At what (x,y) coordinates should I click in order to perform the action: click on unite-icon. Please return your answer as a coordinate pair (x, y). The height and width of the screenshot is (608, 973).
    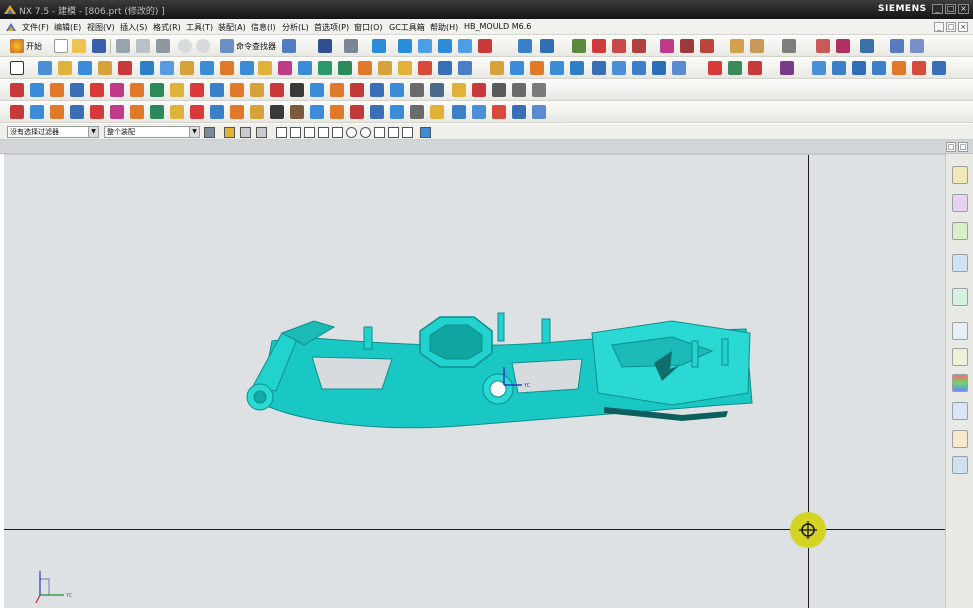
    Looking at the image, I should click on (227, 68).